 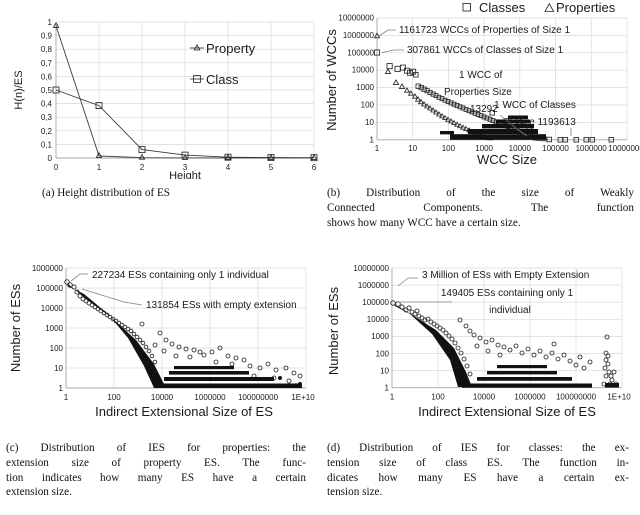 What do you see at coordinates (228, 167) in the screenshot?
I see `xtick-4: 4` at bounding box center [228, 167].